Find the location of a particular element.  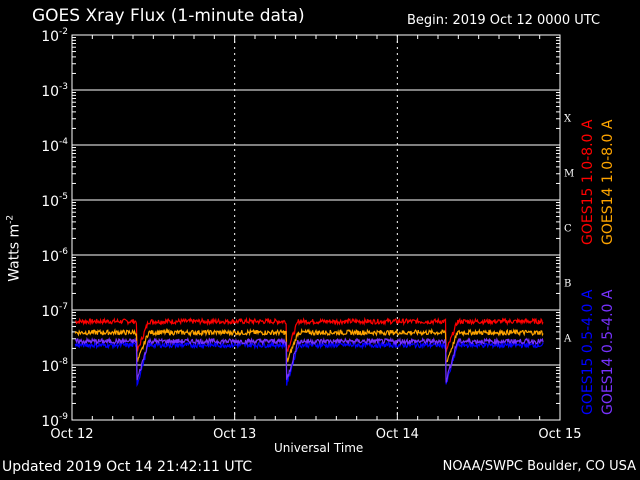

x-tick-label: Oct 13 is located at coordinates (234, 434).